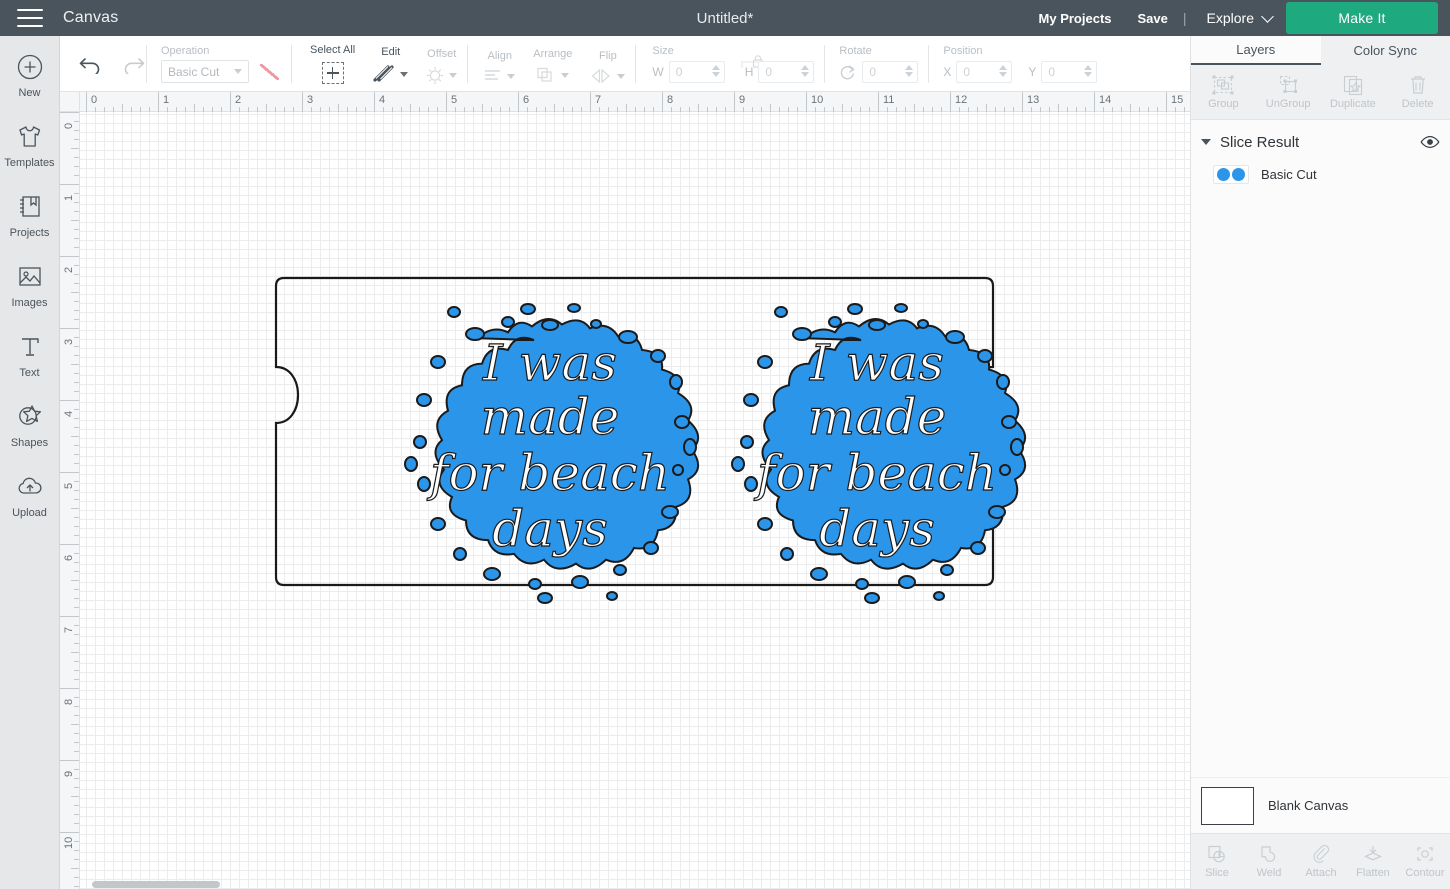 The height and width of the screenshot is (889, 1450). Describe the element at coordinates (890, 72) in the screenshot. I see `rotate-input: 0` at that location.